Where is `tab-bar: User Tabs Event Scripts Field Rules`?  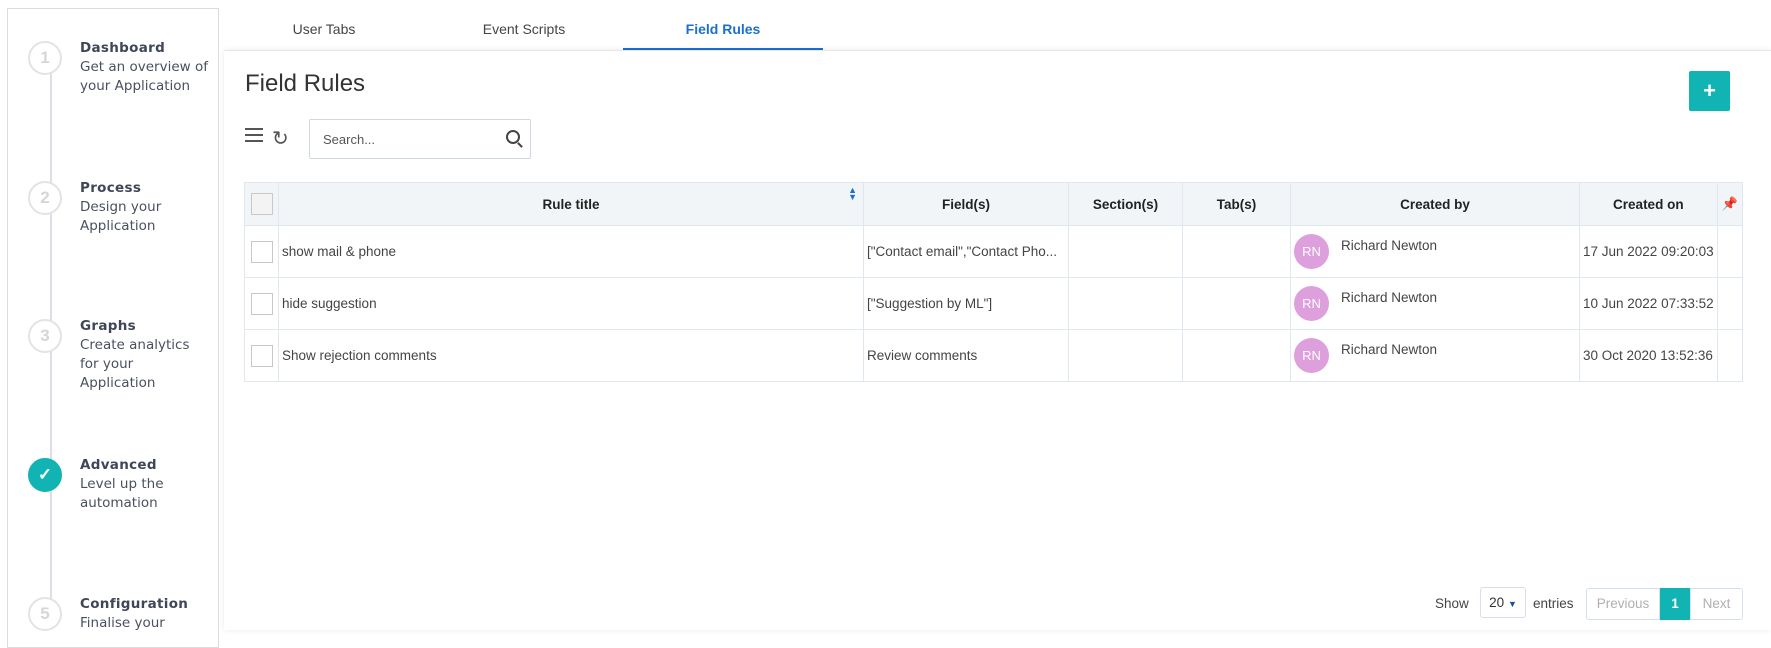 tab-bar: User Tabs Event Scripts Field Rules is located at coordinates (997, 25).